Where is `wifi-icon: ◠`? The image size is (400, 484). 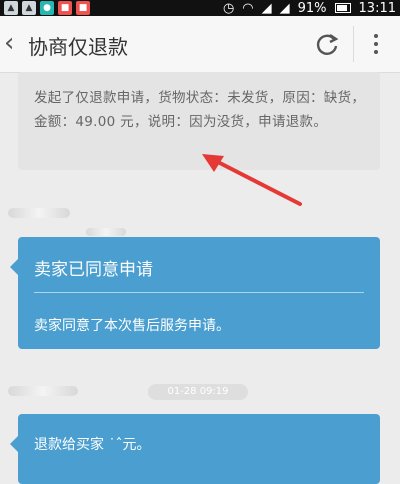 wifi-icon: ◠ is located at coordinates (248, 8).